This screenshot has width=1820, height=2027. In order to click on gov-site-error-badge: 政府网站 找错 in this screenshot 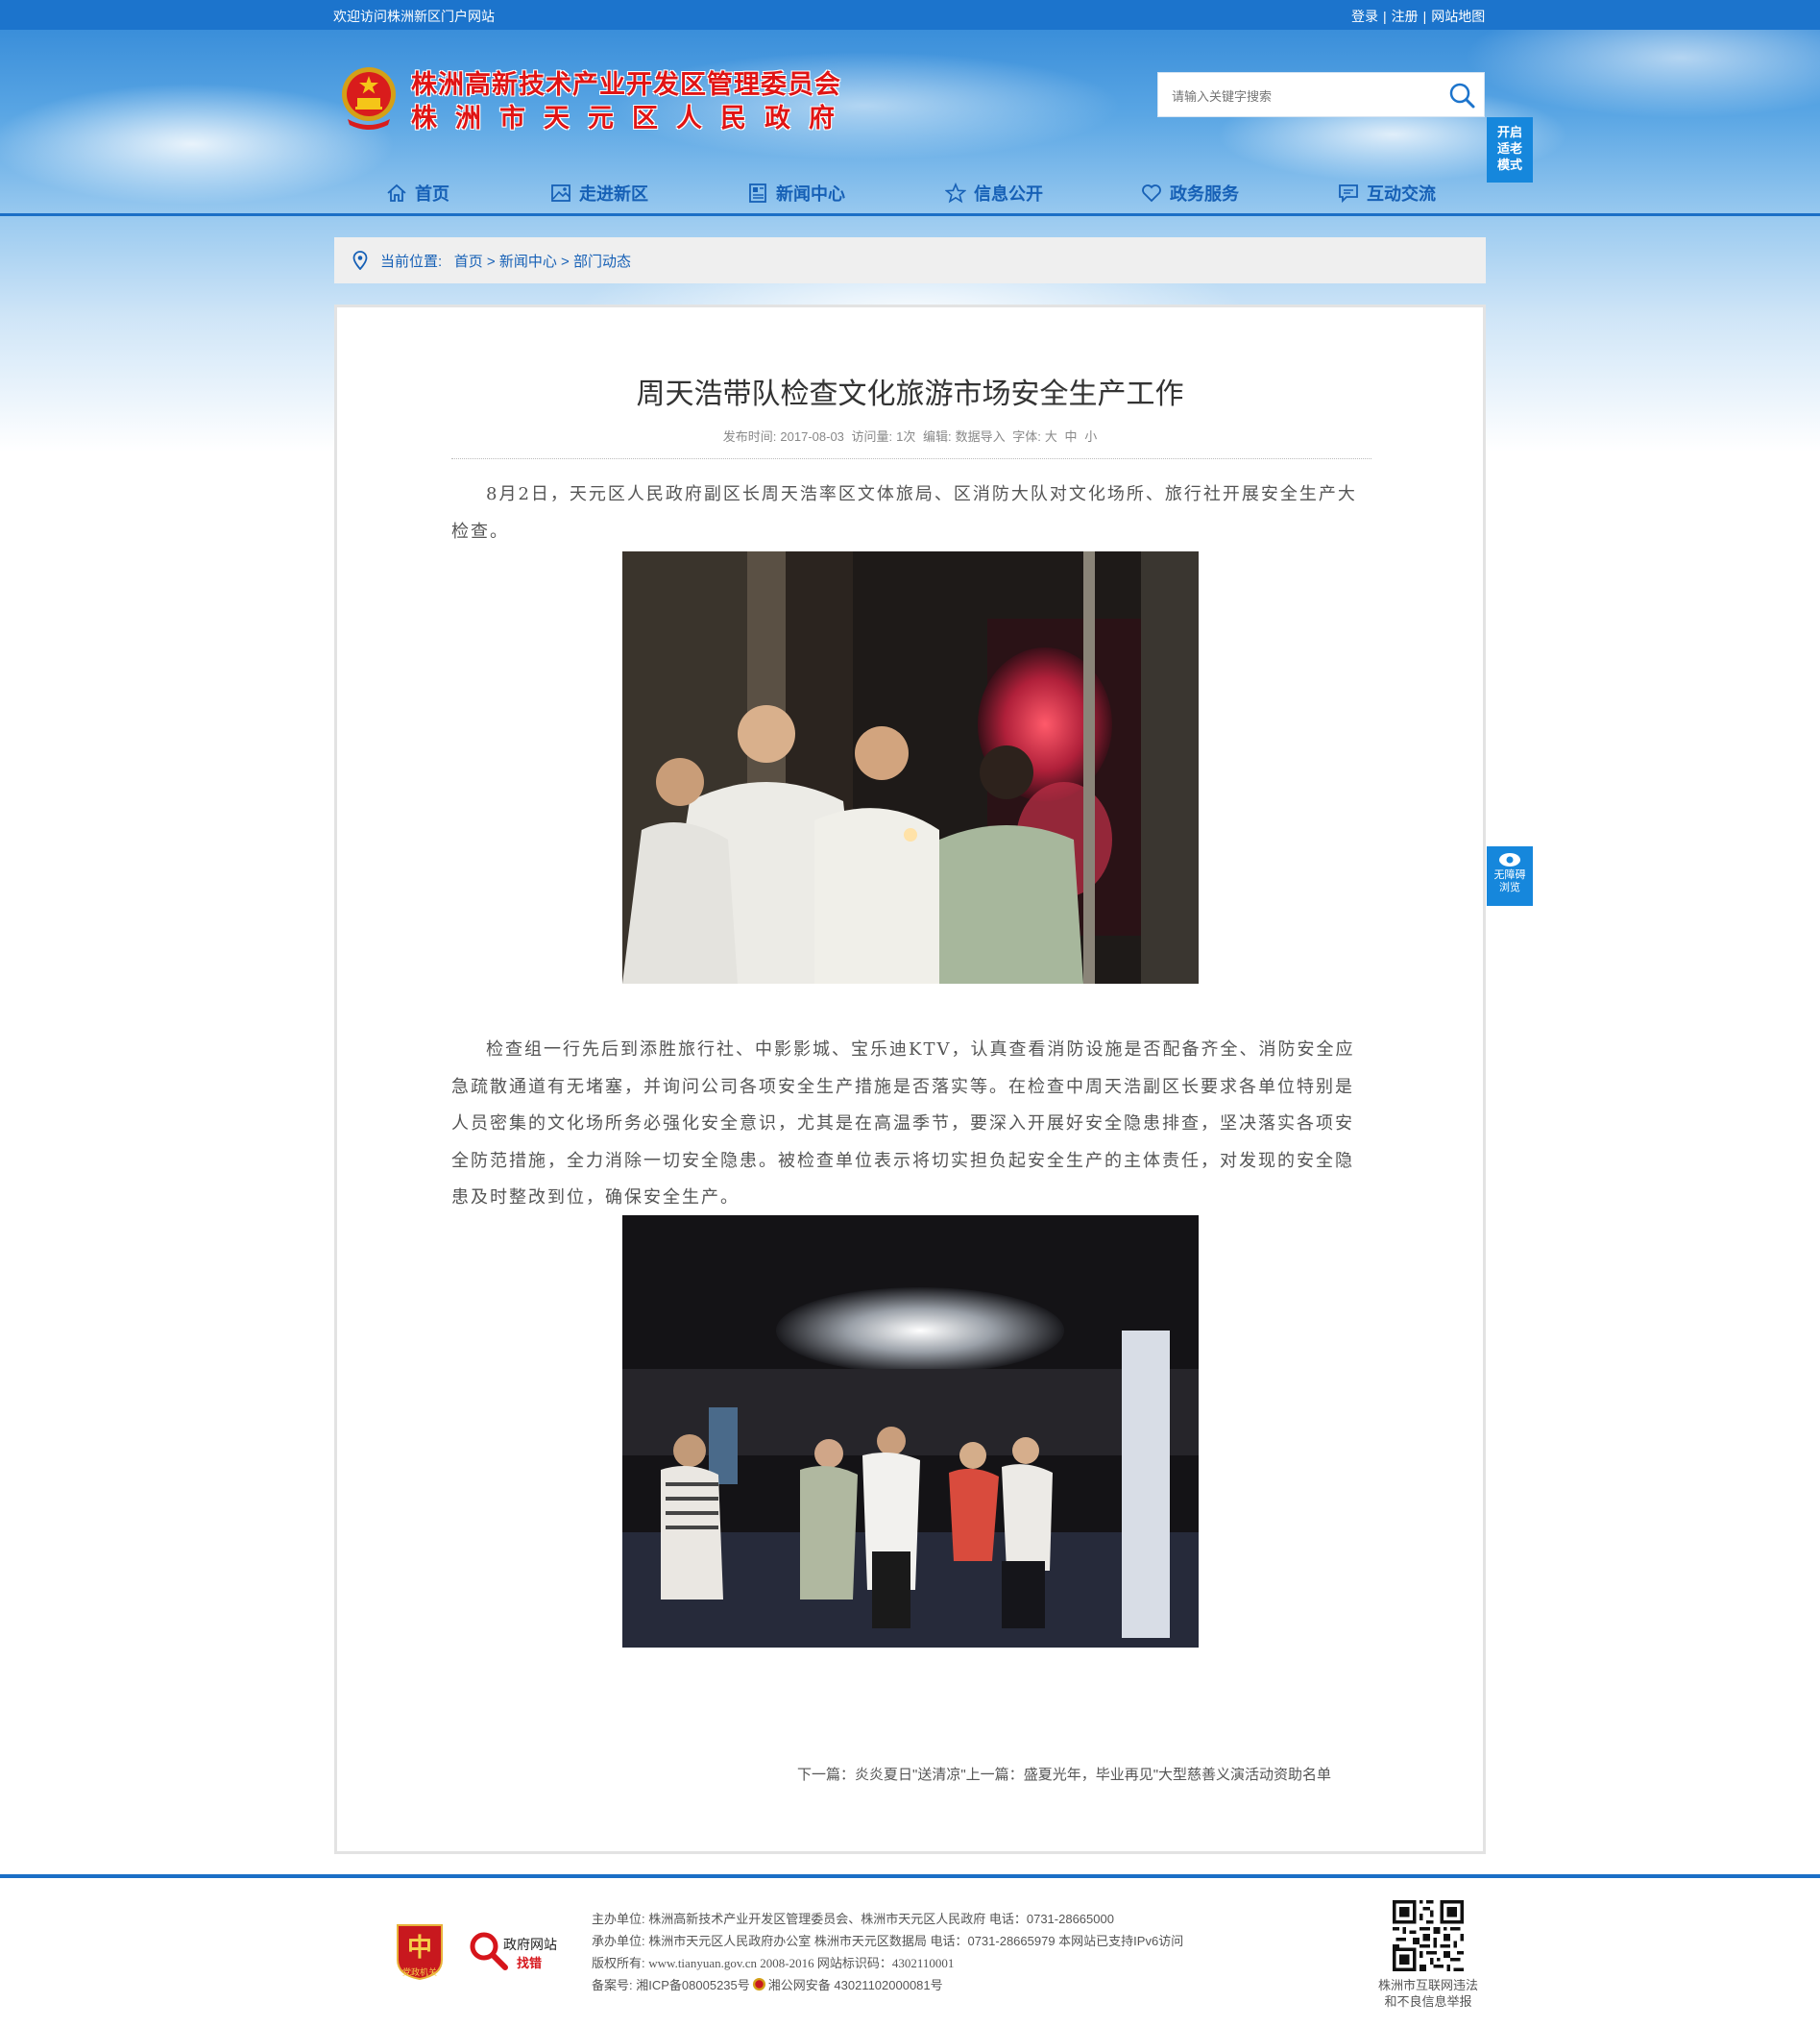, I will do `click(515, 1950)`.